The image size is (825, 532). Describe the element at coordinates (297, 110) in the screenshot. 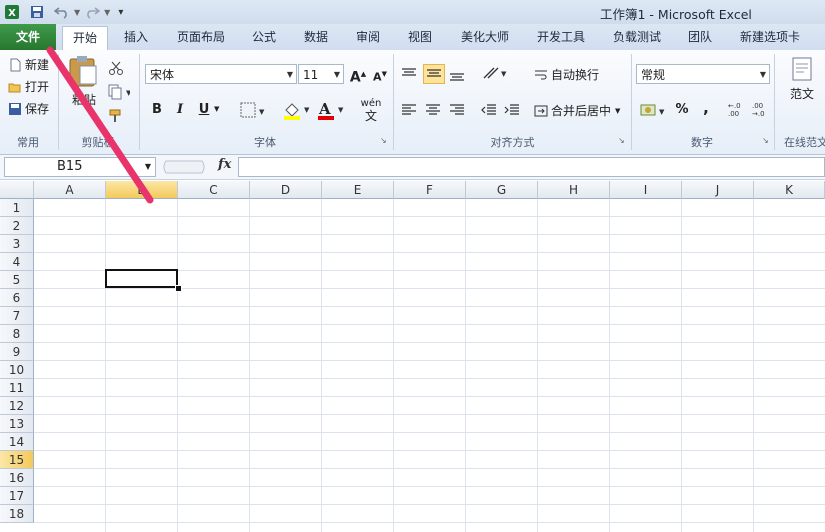

I see `fill-color-icon: ▼` at that location.